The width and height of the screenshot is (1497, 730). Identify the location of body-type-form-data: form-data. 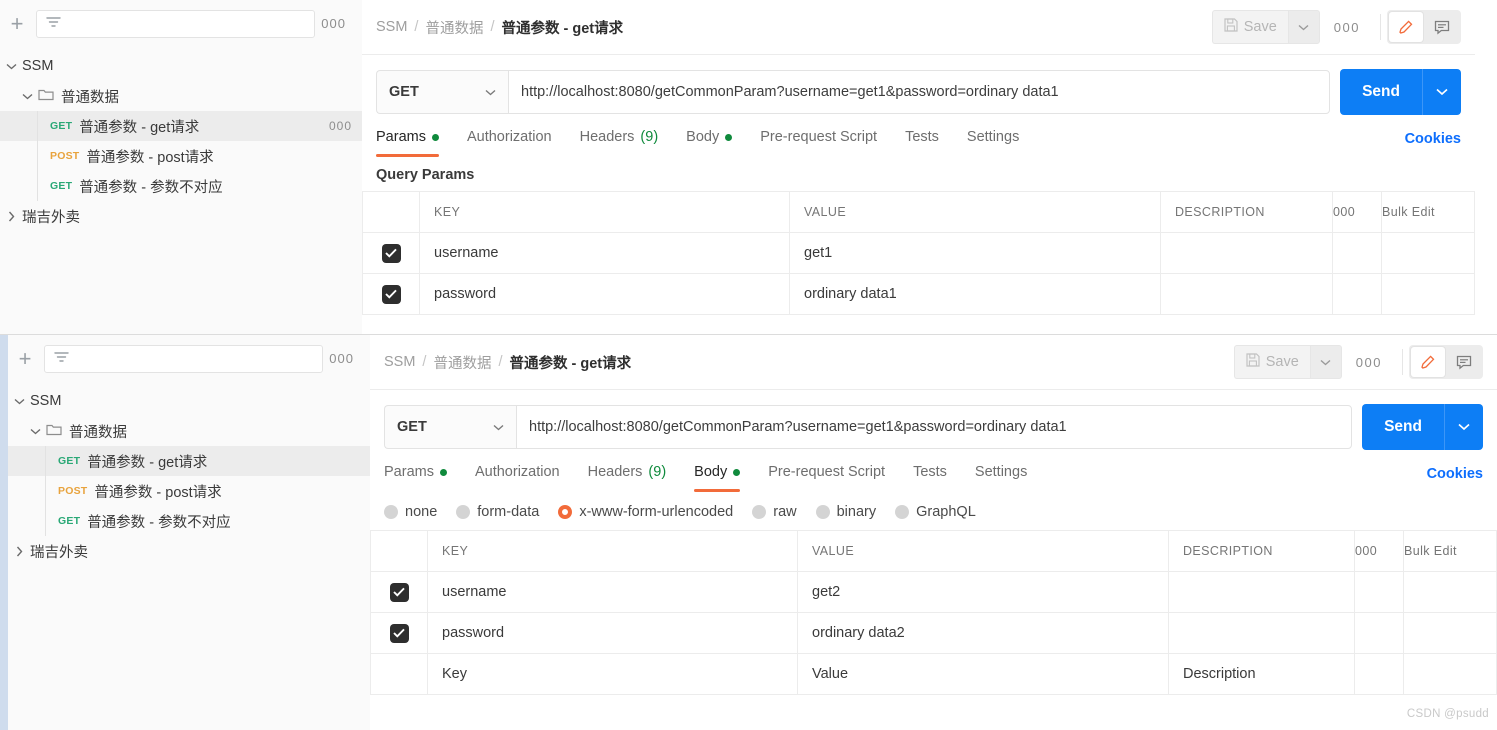
(497, 512).